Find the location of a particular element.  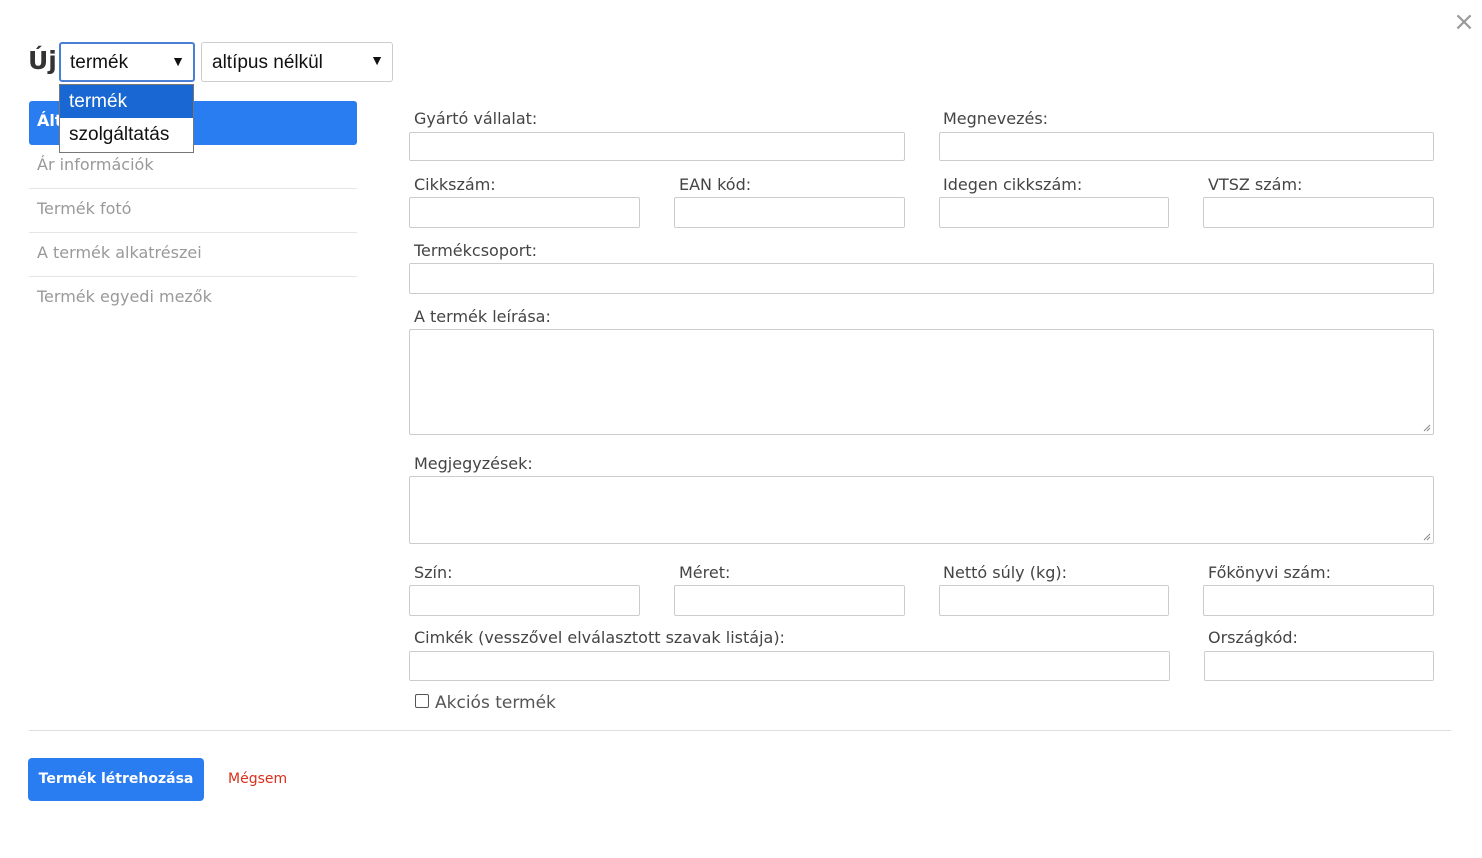

vtsz-label: VTSZ szám: is located at coordinates (1255, 184).